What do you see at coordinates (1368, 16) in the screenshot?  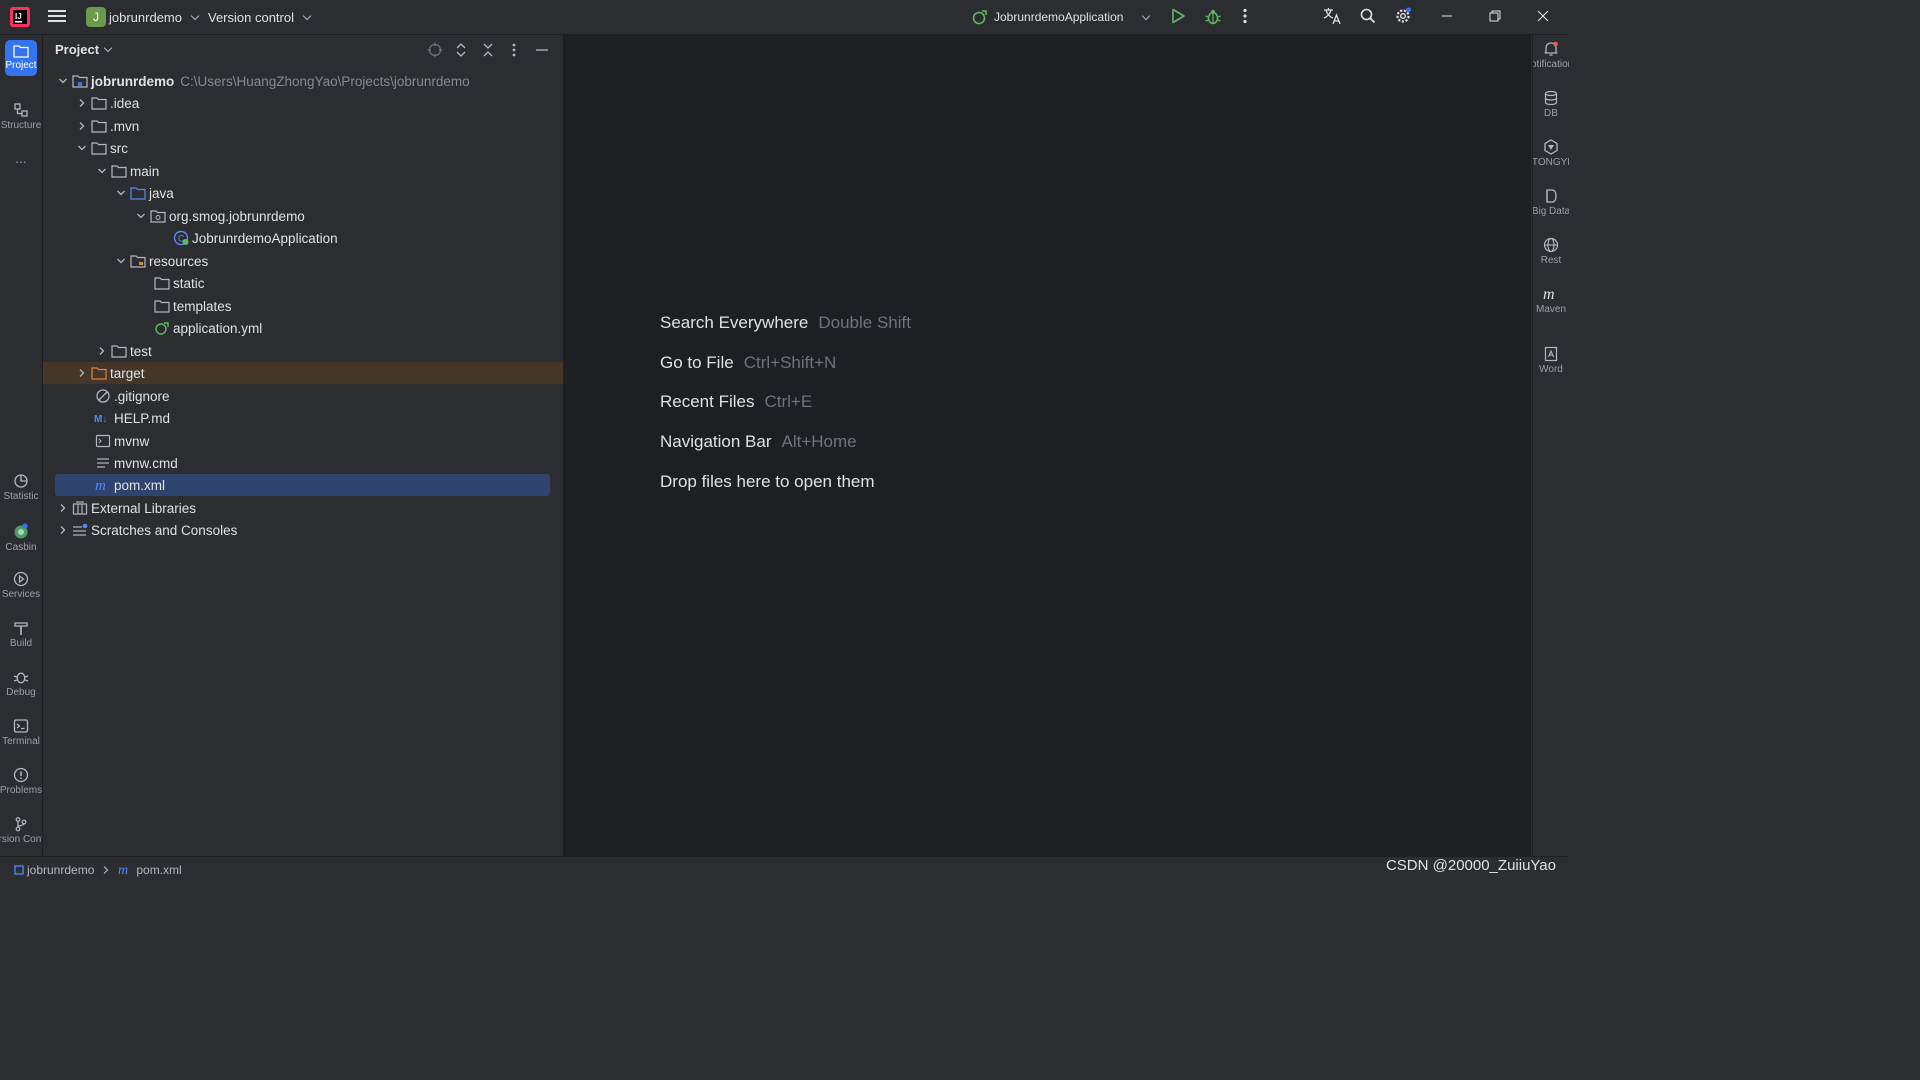 I see `search-icon` at bounding box center [1368, 16].